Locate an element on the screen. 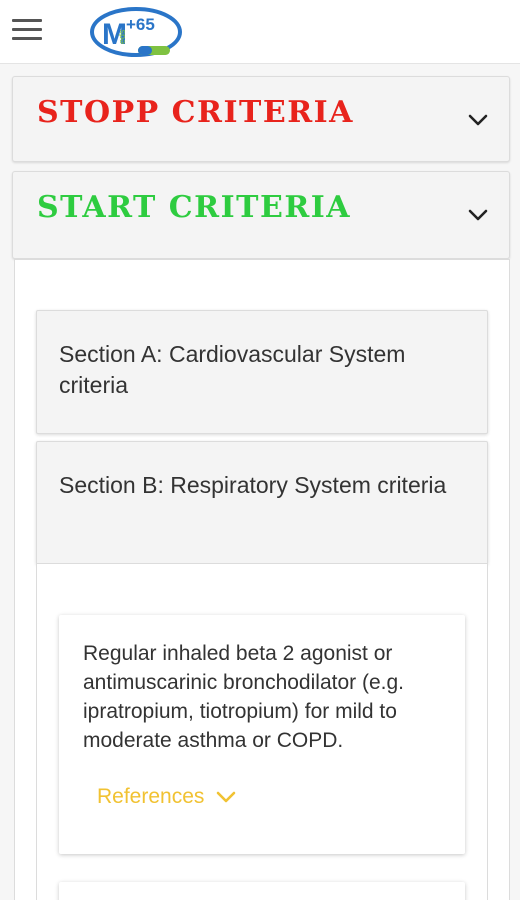 The height and width of the screenshot is (900, 520). criterion-card-next is located at coordinates (262, 891).